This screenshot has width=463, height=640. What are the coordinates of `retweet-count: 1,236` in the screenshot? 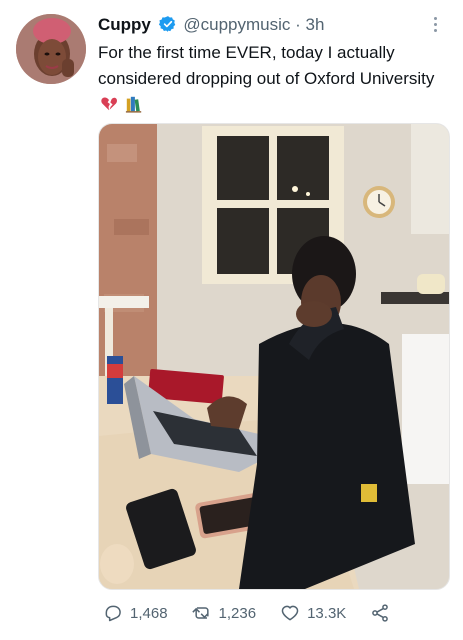 It's located at (237, 613).